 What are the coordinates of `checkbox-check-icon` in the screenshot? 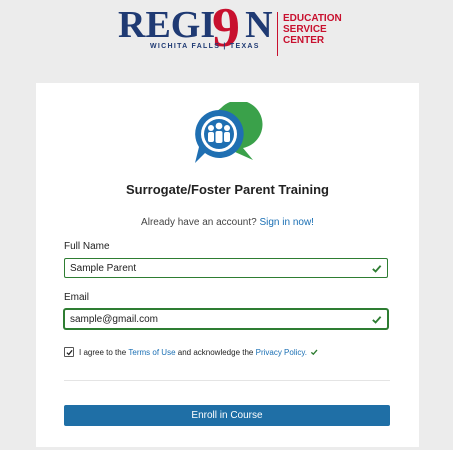 It's located at (69, 352).